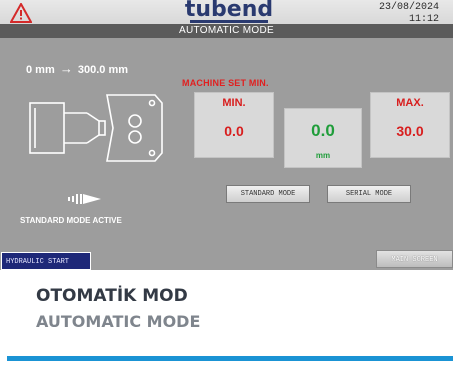 The height and width of the screenshot is (369, 453). Describe the element at coordinates (118, 321) in the screenshot. I see `caption-title-en: AUTOMATIC MODE` at that location.